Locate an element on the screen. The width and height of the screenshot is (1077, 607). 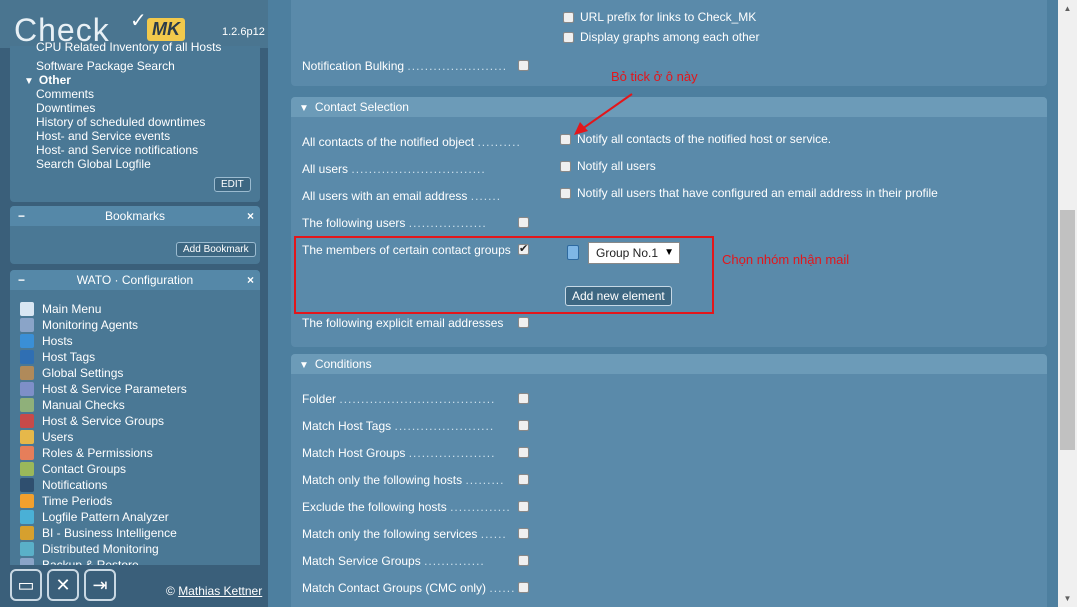
wato-item: Contact Groups is located at coordinates (73, 468).